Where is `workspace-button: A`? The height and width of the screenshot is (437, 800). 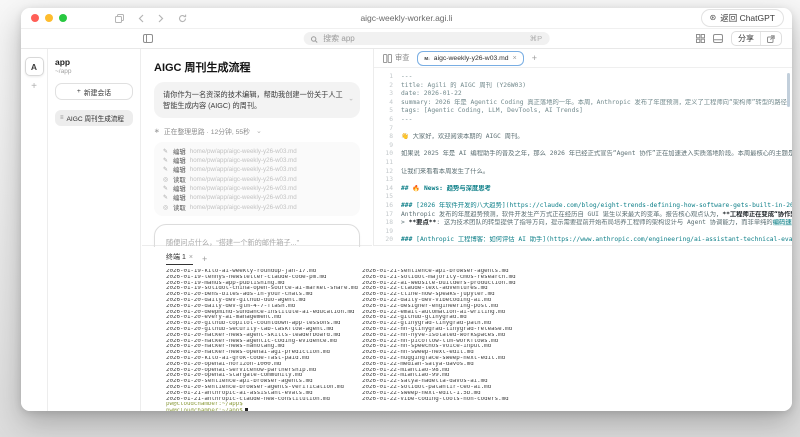 workspace-button: A is located at coordinates (34, 66).